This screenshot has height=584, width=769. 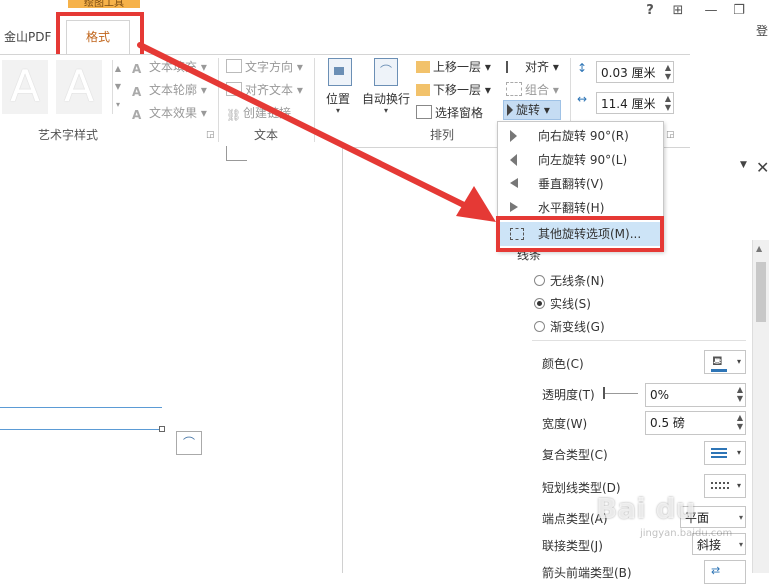 I want to click on annotation-arrow, so click(x=316, y=132).